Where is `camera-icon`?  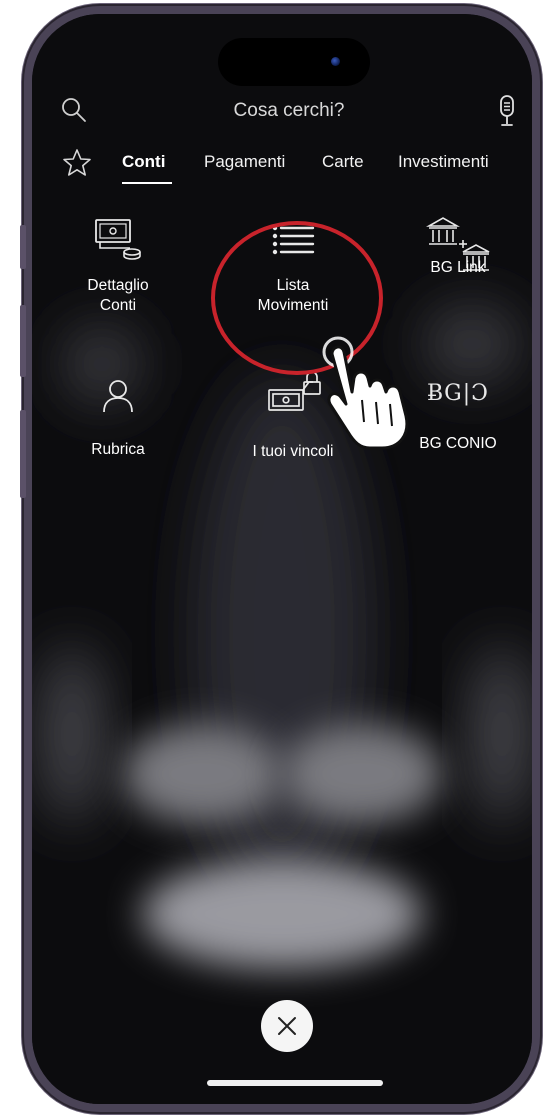
camera-icon is located at coordinates (335, 61).